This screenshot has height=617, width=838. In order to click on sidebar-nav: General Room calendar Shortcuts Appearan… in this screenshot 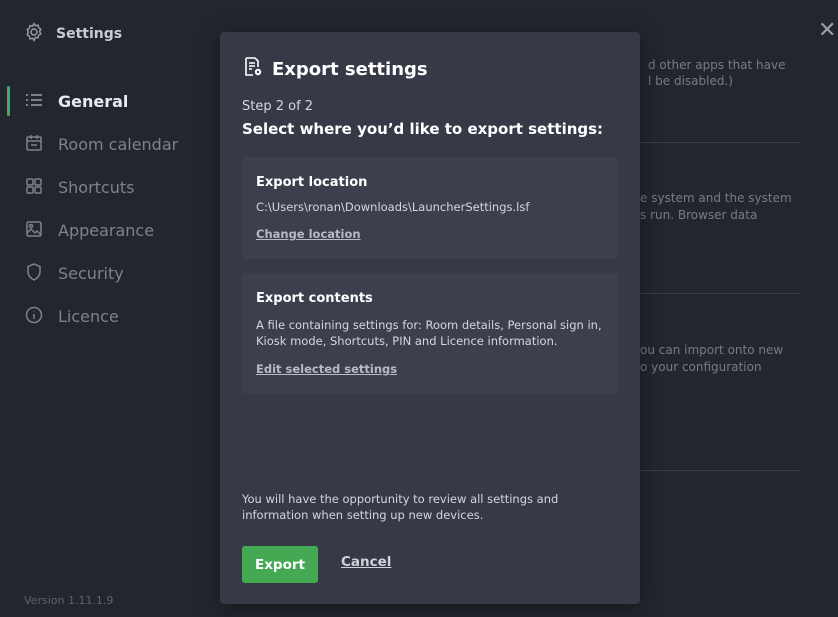, I will do `click(100, 209)`.